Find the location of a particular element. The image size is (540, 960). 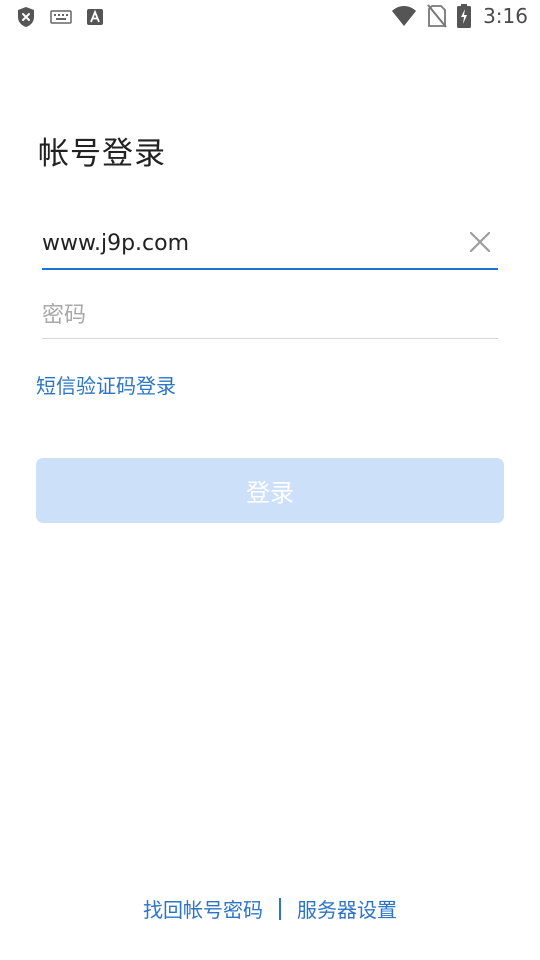

status-bar-left is located at coordinates (60, 17).